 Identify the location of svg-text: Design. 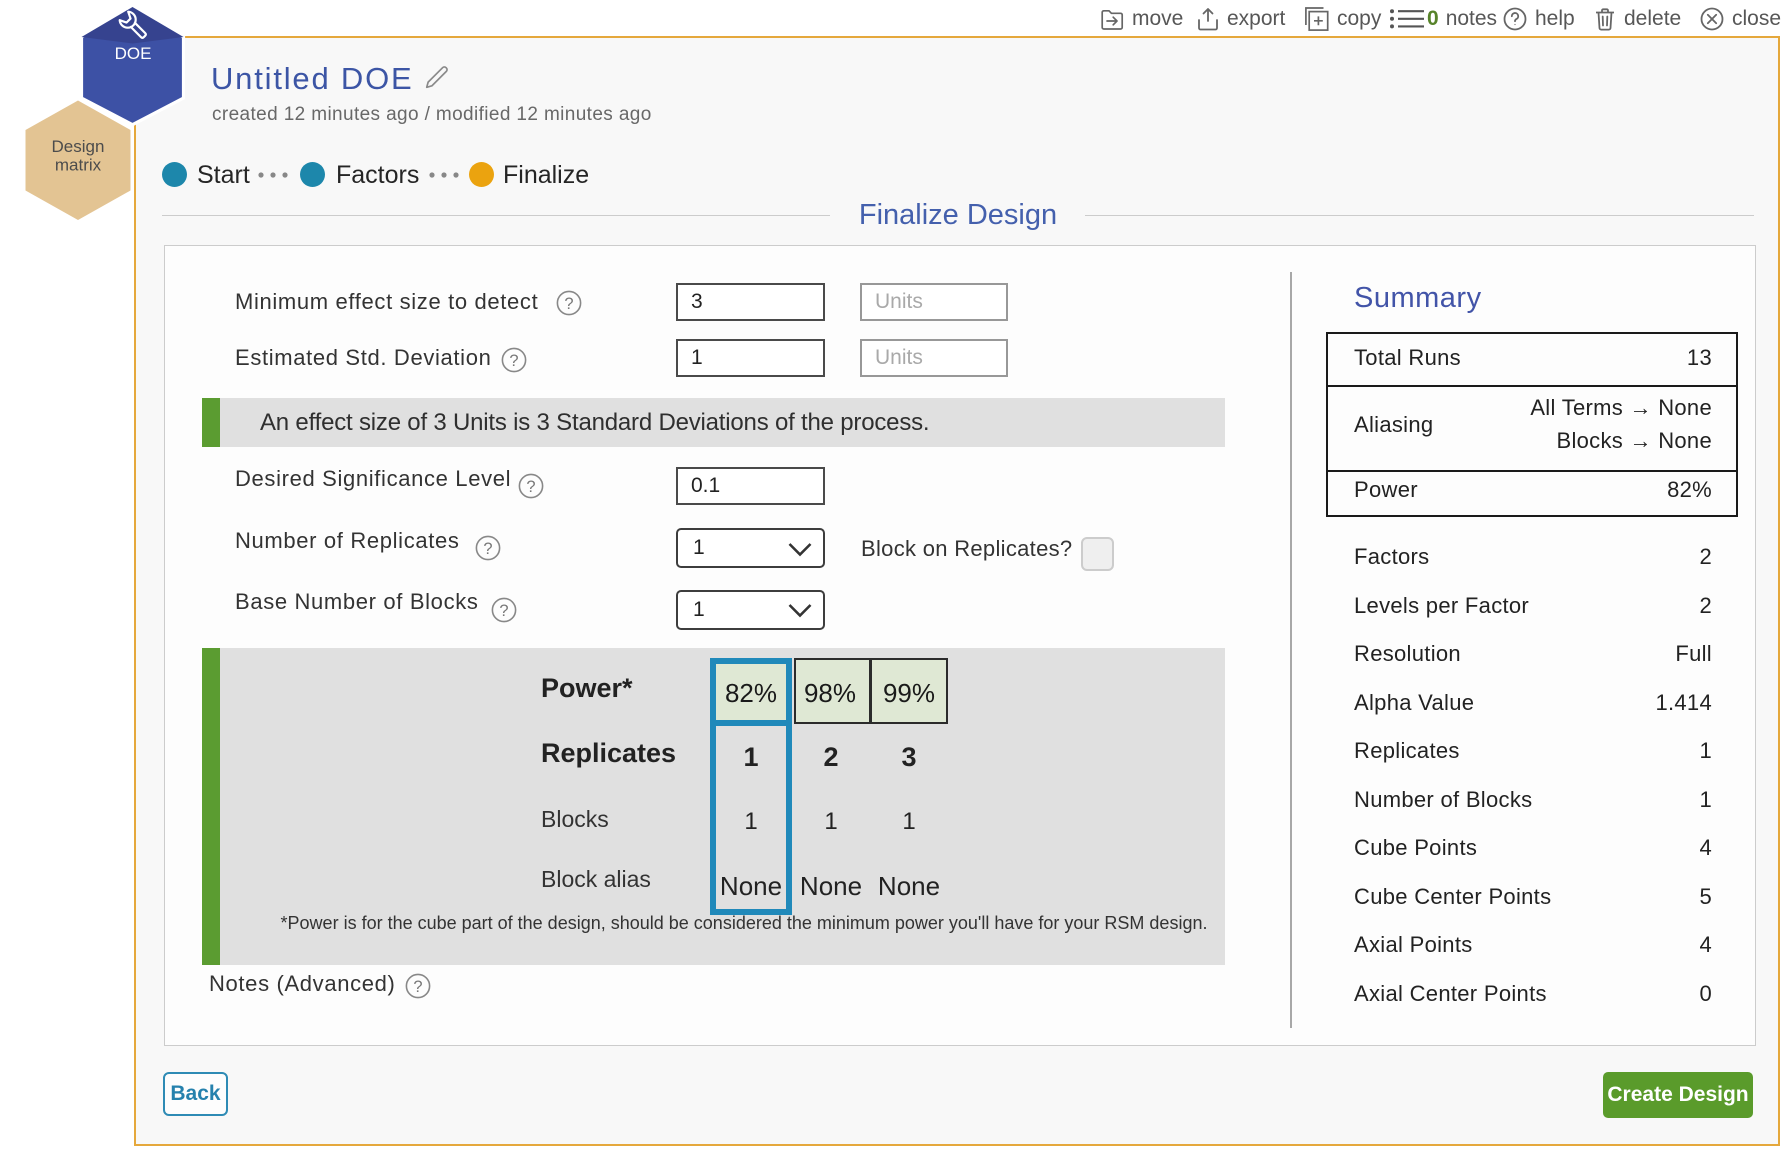
(78, 146).